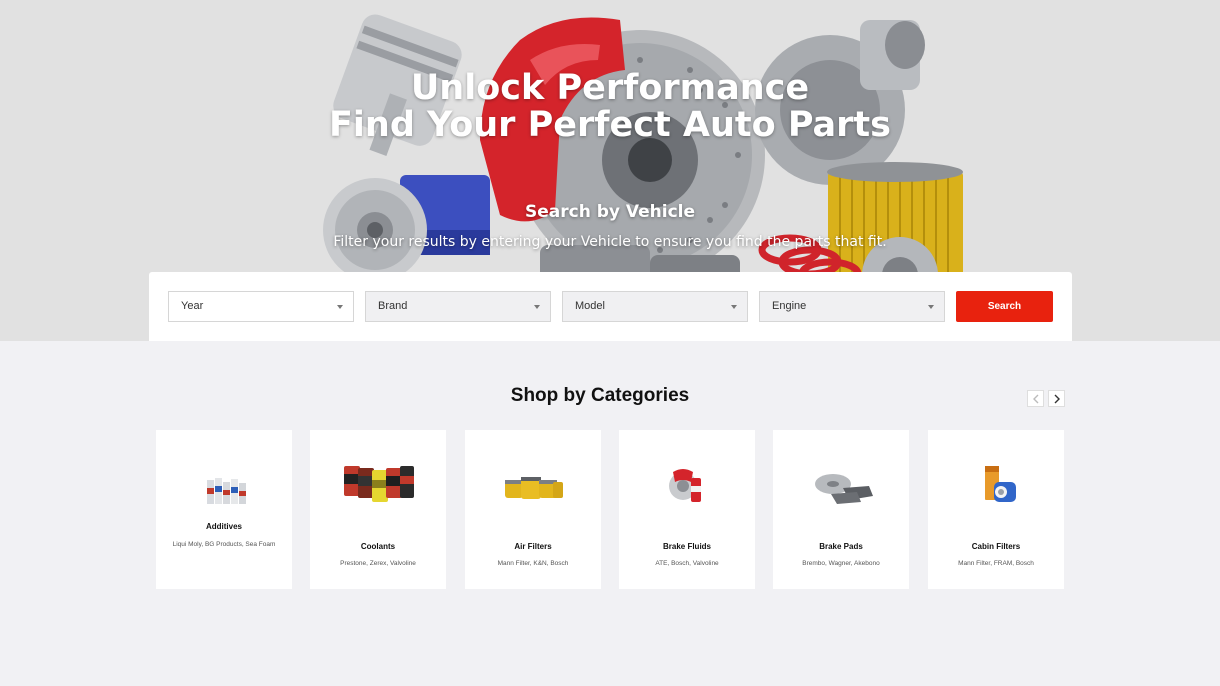 The width and height of the screenshot is (1220, 686). Describe the element at coordinates (600, 395) in the screenshot. I see `categories-heading: Shop by Categories` at that location.